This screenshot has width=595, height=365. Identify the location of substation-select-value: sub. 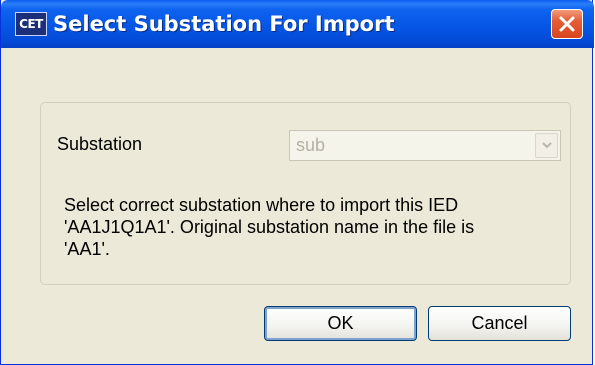
(311, 145).